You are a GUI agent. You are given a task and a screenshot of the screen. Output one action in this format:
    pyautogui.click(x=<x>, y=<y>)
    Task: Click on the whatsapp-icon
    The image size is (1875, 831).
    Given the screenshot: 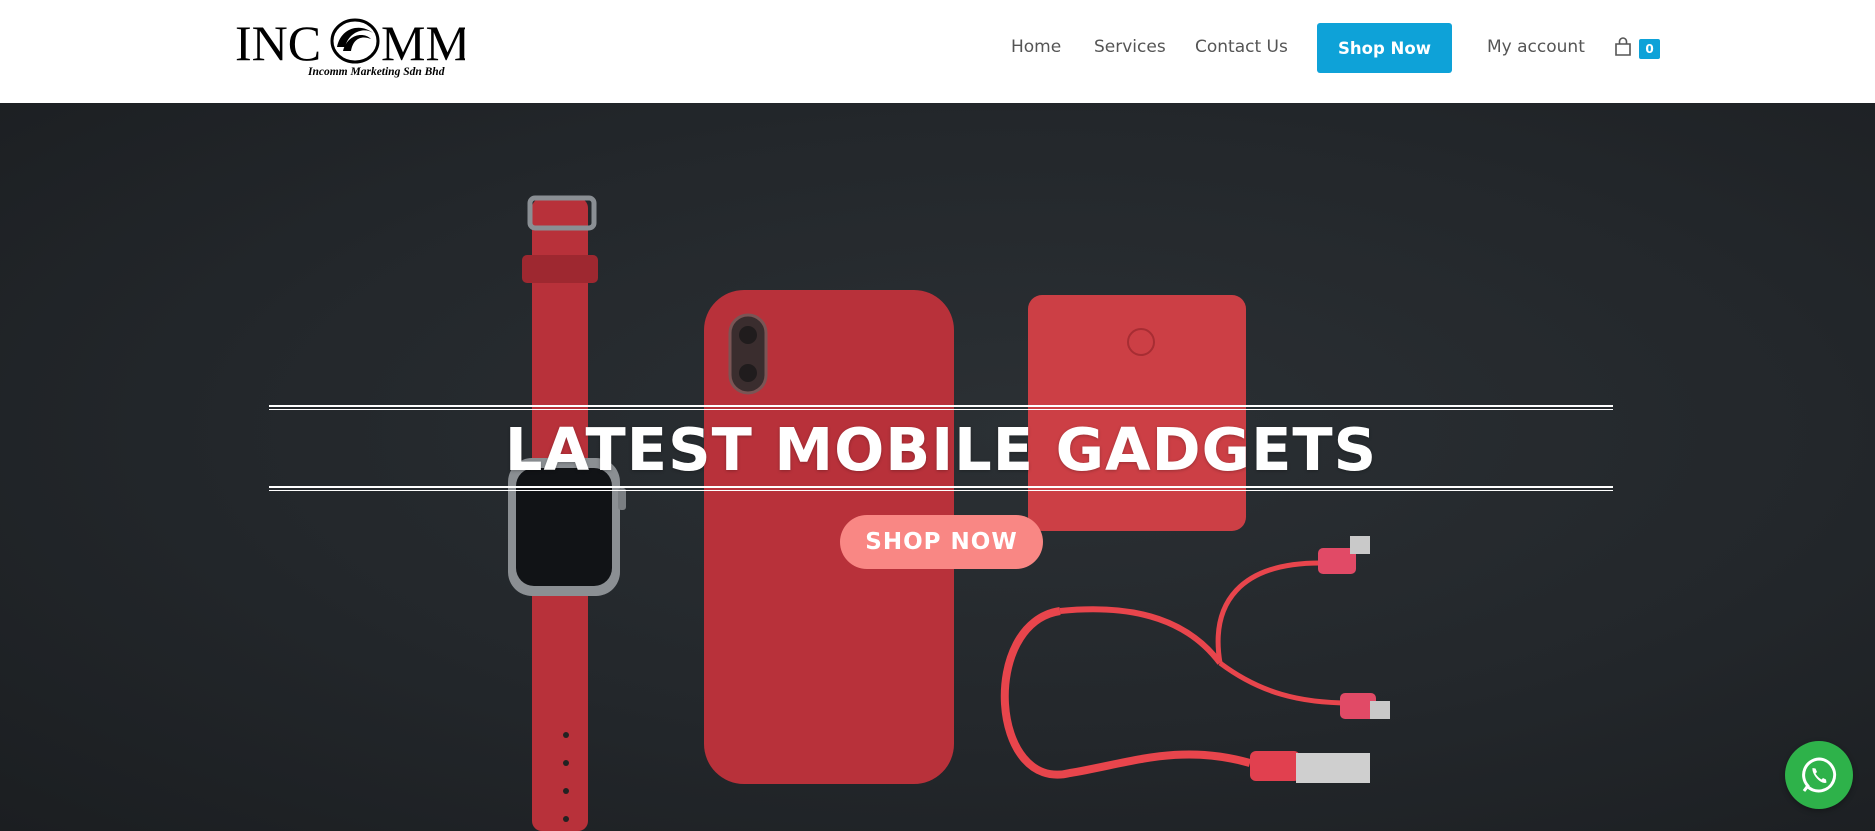 What is the action you would take?
    pyautogui.click(x=1819, y=775)
    